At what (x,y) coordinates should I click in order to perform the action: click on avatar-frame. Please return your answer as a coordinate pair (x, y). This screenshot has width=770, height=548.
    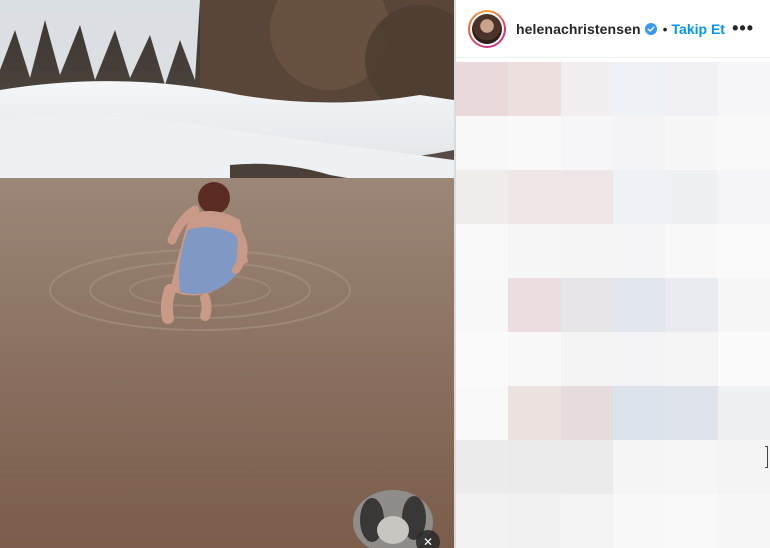
    Looking at the image, I should click on (487, 28).